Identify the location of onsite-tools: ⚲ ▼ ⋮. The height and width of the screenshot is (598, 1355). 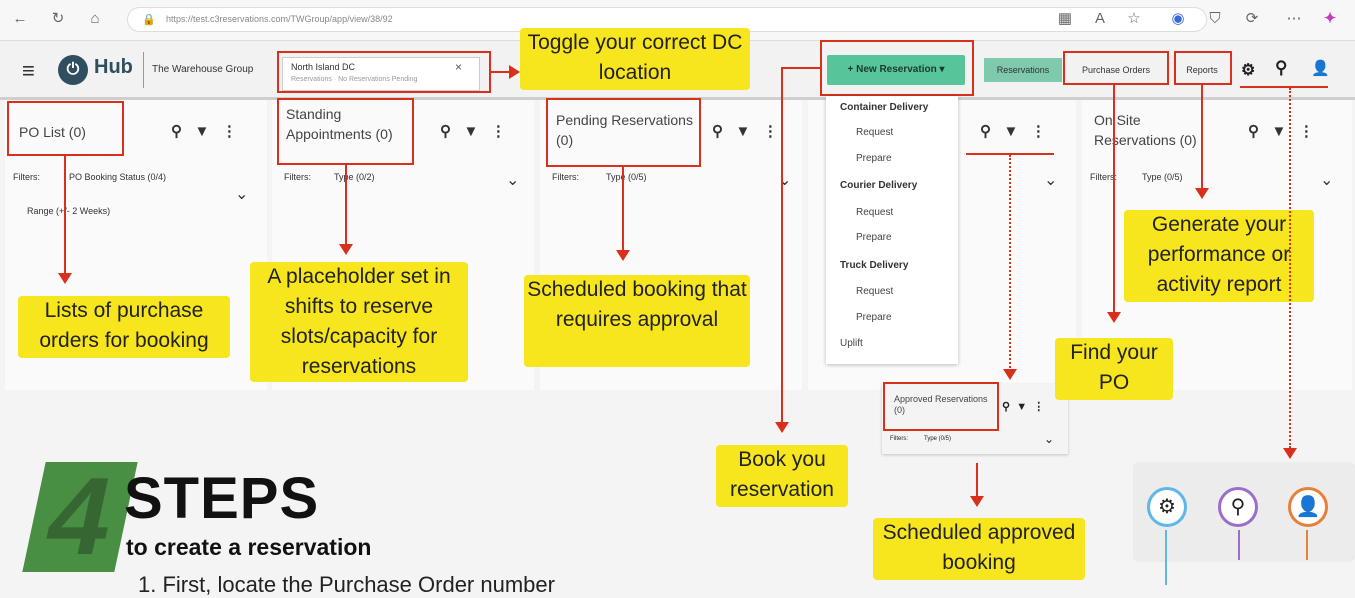
(1281, 131).